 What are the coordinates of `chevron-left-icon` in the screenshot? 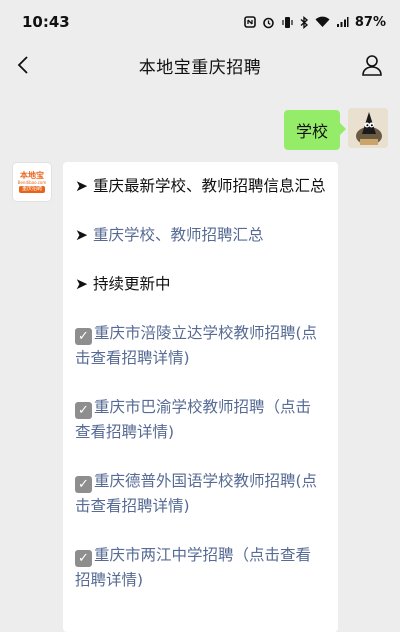 It's located at (22, 65).